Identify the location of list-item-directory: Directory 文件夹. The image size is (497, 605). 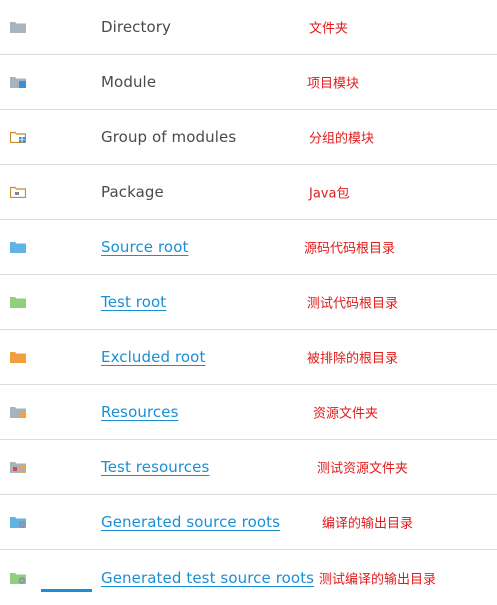
(248, 27).